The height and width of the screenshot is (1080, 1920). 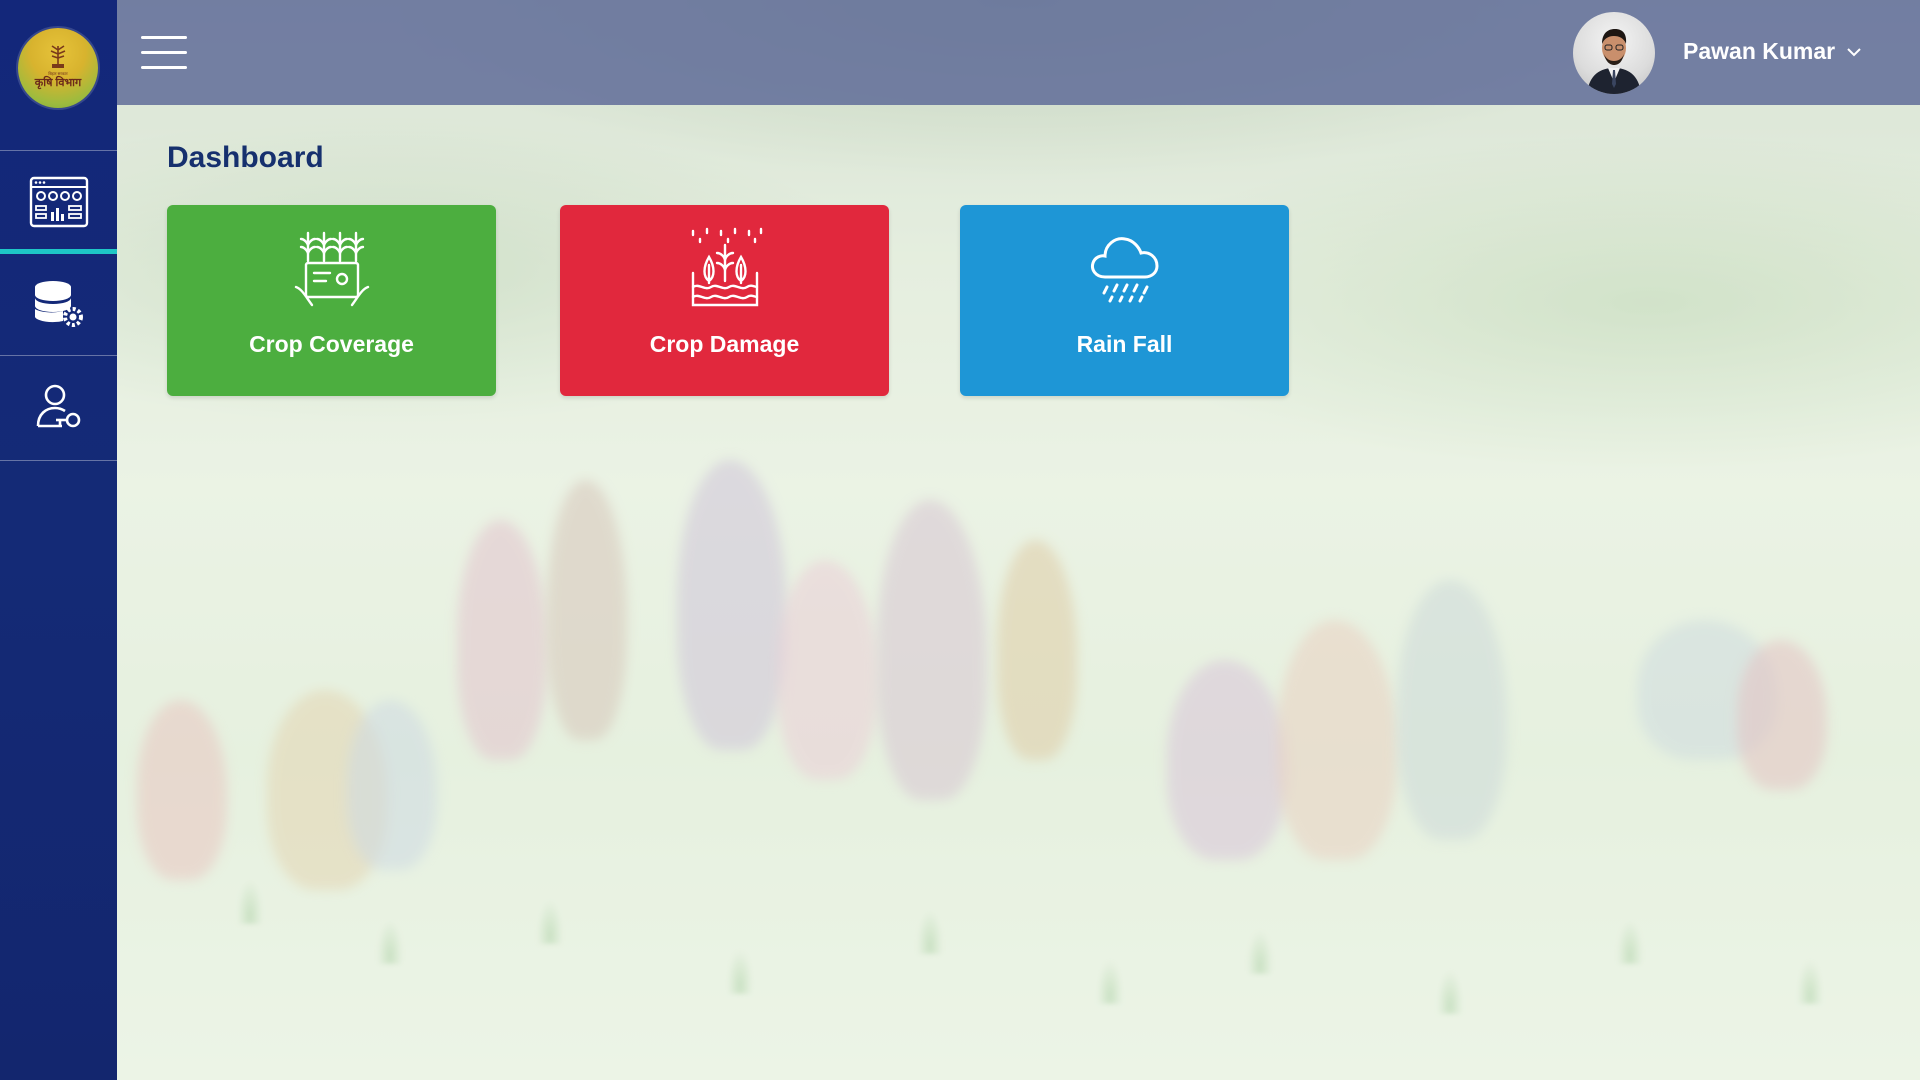 I want to click on user-menu: Pawan Kumar, so click(x=1773, y=51).